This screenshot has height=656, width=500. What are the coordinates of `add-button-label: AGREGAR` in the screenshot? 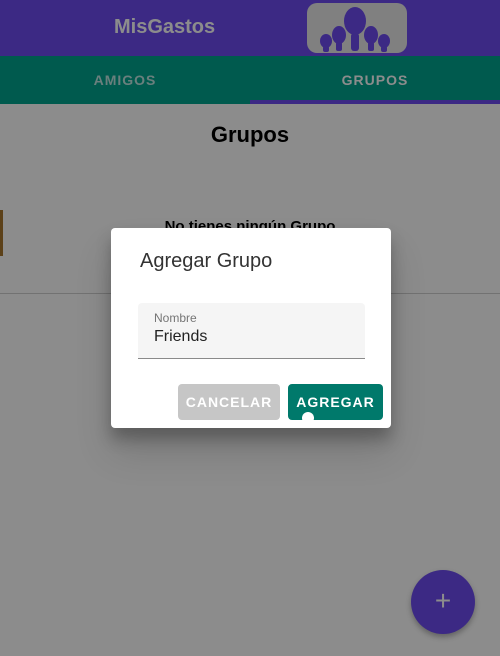 It's located at (335, 402).